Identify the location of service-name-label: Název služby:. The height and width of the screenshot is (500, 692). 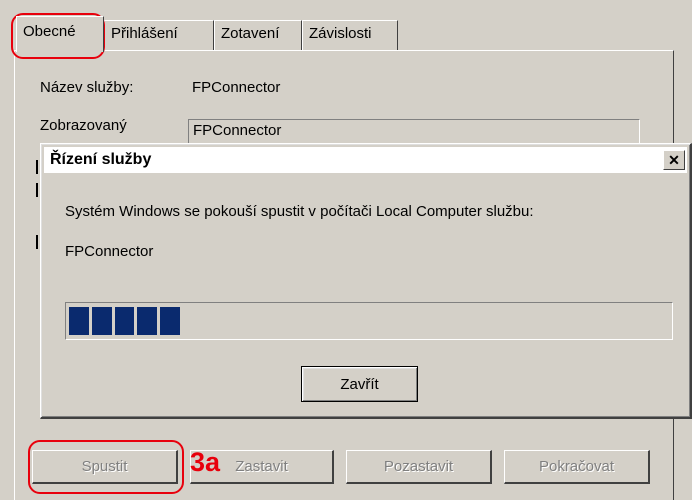
(87, 87).